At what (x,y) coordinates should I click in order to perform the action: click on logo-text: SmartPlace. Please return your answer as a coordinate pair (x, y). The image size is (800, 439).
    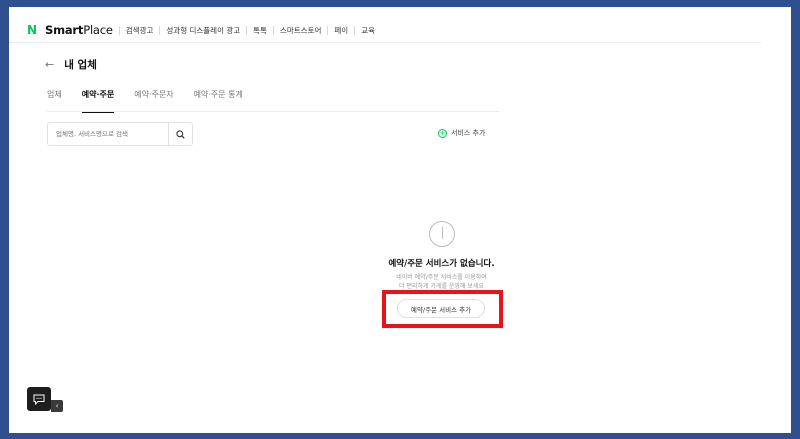
    Looking at the image, I should click on (79, 30).